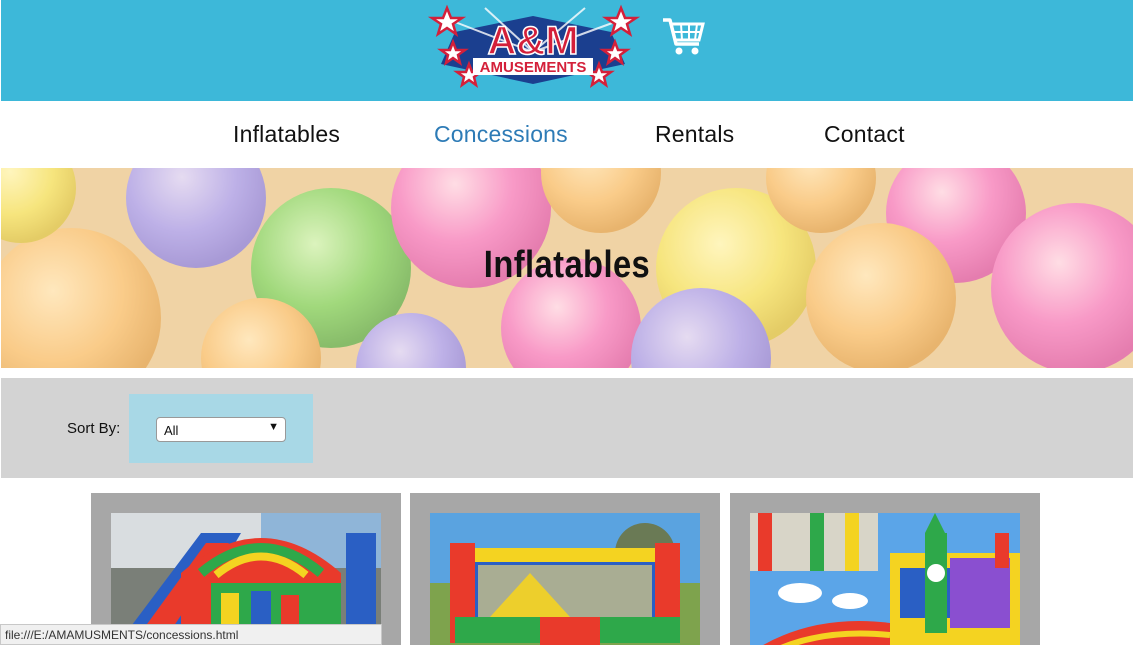  Describe the element at coordinates (567, 373) in the screenshot. I see `section-divider` at that location.